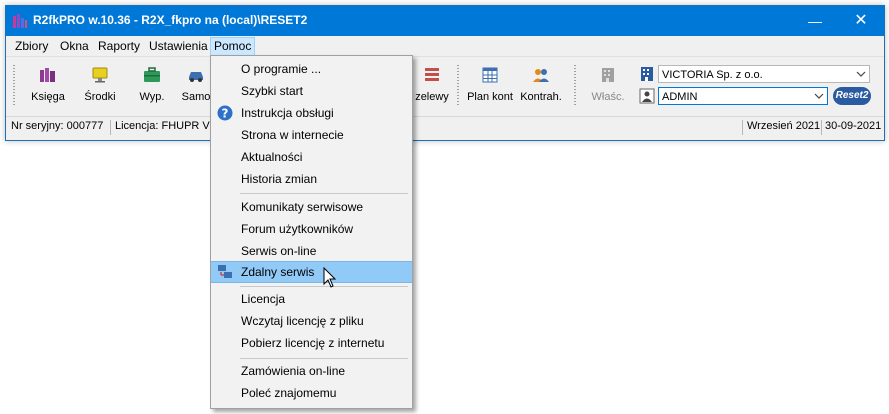 Image resolution: width=889 pixels, height=414 pixels. I want to click on srodki-label: Środki, so click(100, 97).